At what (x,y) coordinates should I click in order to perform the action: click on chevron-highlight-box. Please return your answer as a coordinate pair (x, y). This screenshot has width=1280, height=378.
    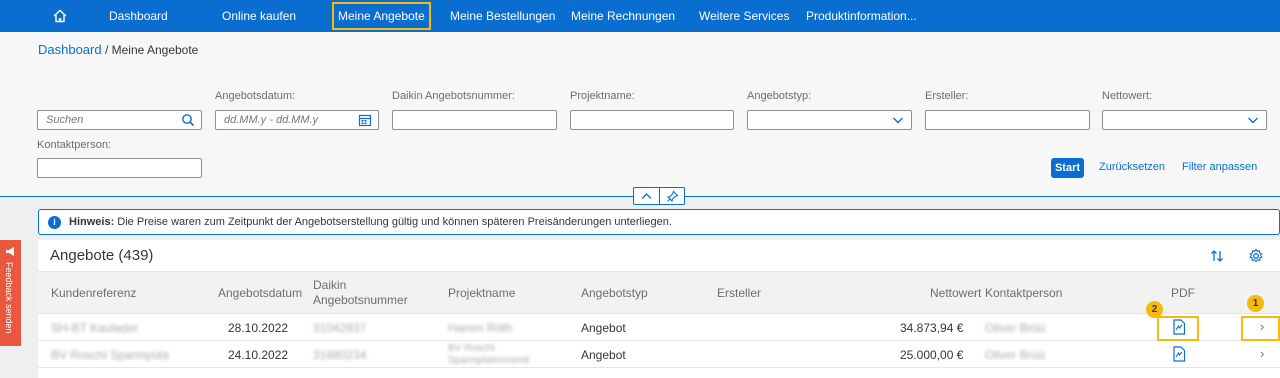
    Looking at the image, I should click on (1260, 328).